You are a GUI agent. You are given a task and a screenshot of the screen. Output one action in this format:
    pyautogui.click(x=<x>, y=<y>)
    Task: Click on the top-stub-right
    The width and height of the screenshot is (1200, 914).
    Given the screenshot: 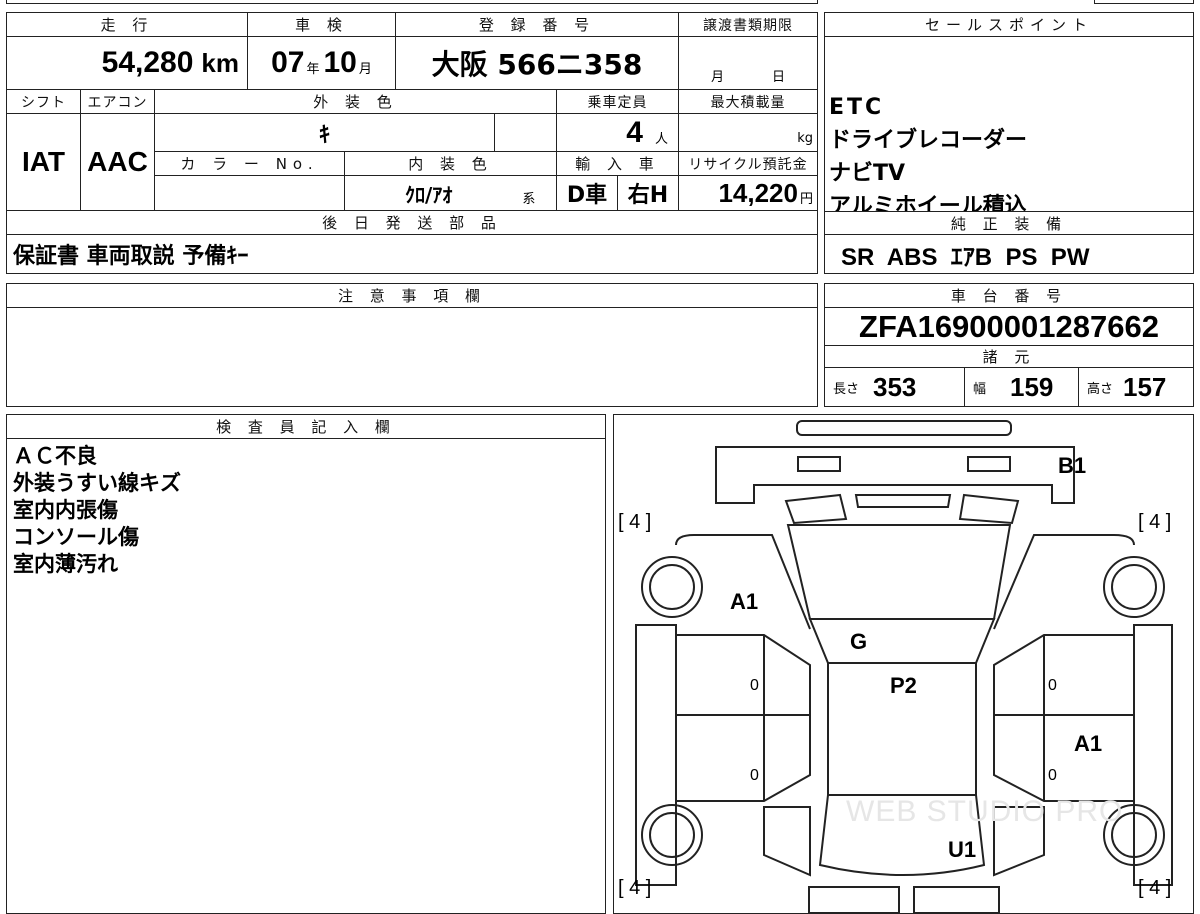 What is the action you would take?
    pyautogui.click(x=1144, y=2)
    